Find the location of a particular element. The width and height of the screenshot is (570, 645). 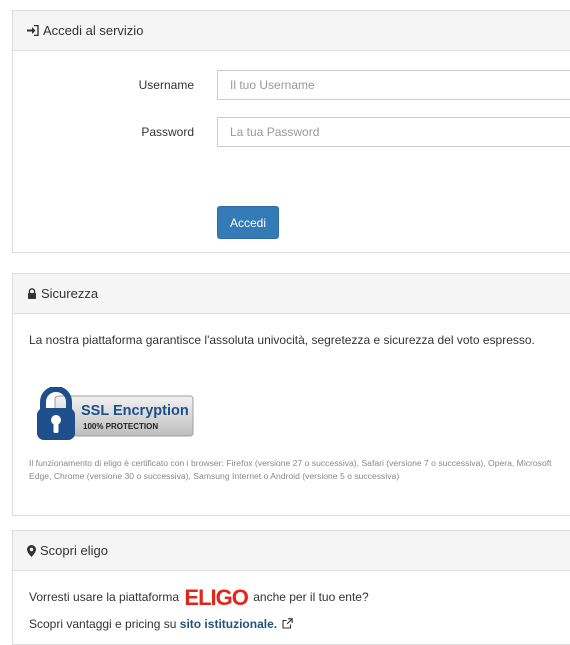

external-link-icon is located at coordinates (288, 625).